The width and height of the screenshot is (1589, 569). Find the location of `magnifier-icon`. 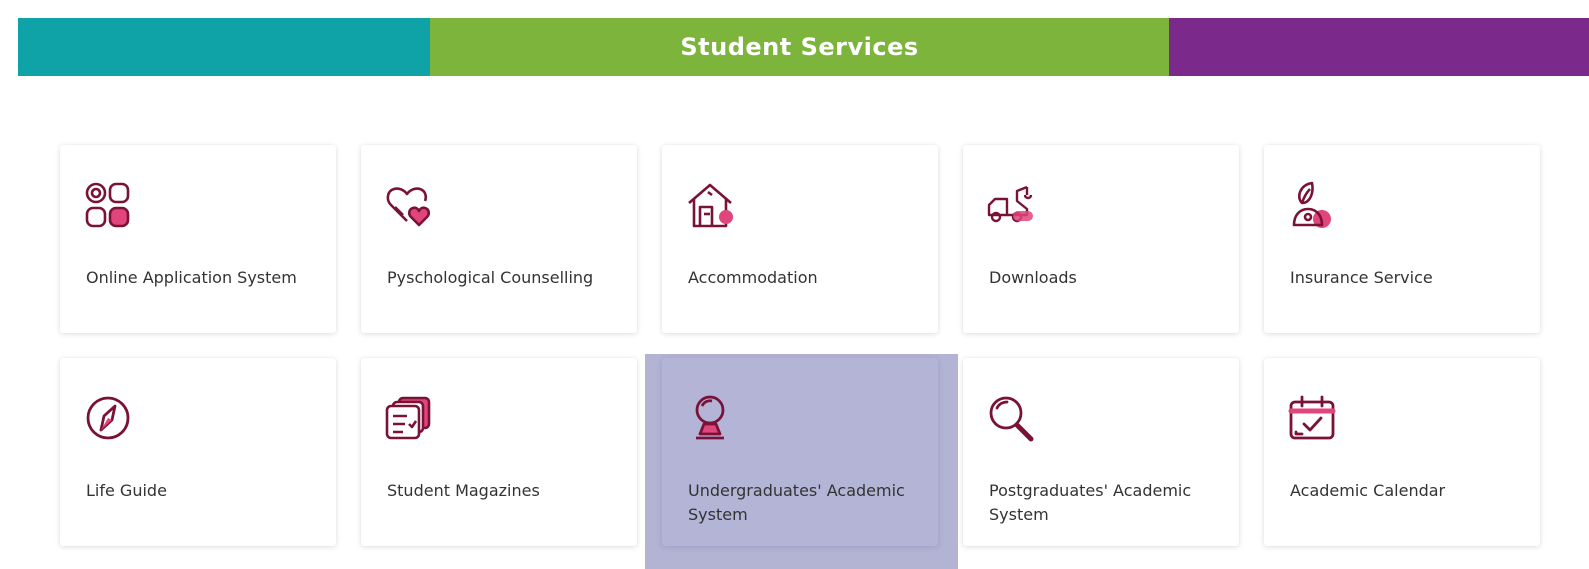

magnifier-icon is located at coordinates (1011, 418).